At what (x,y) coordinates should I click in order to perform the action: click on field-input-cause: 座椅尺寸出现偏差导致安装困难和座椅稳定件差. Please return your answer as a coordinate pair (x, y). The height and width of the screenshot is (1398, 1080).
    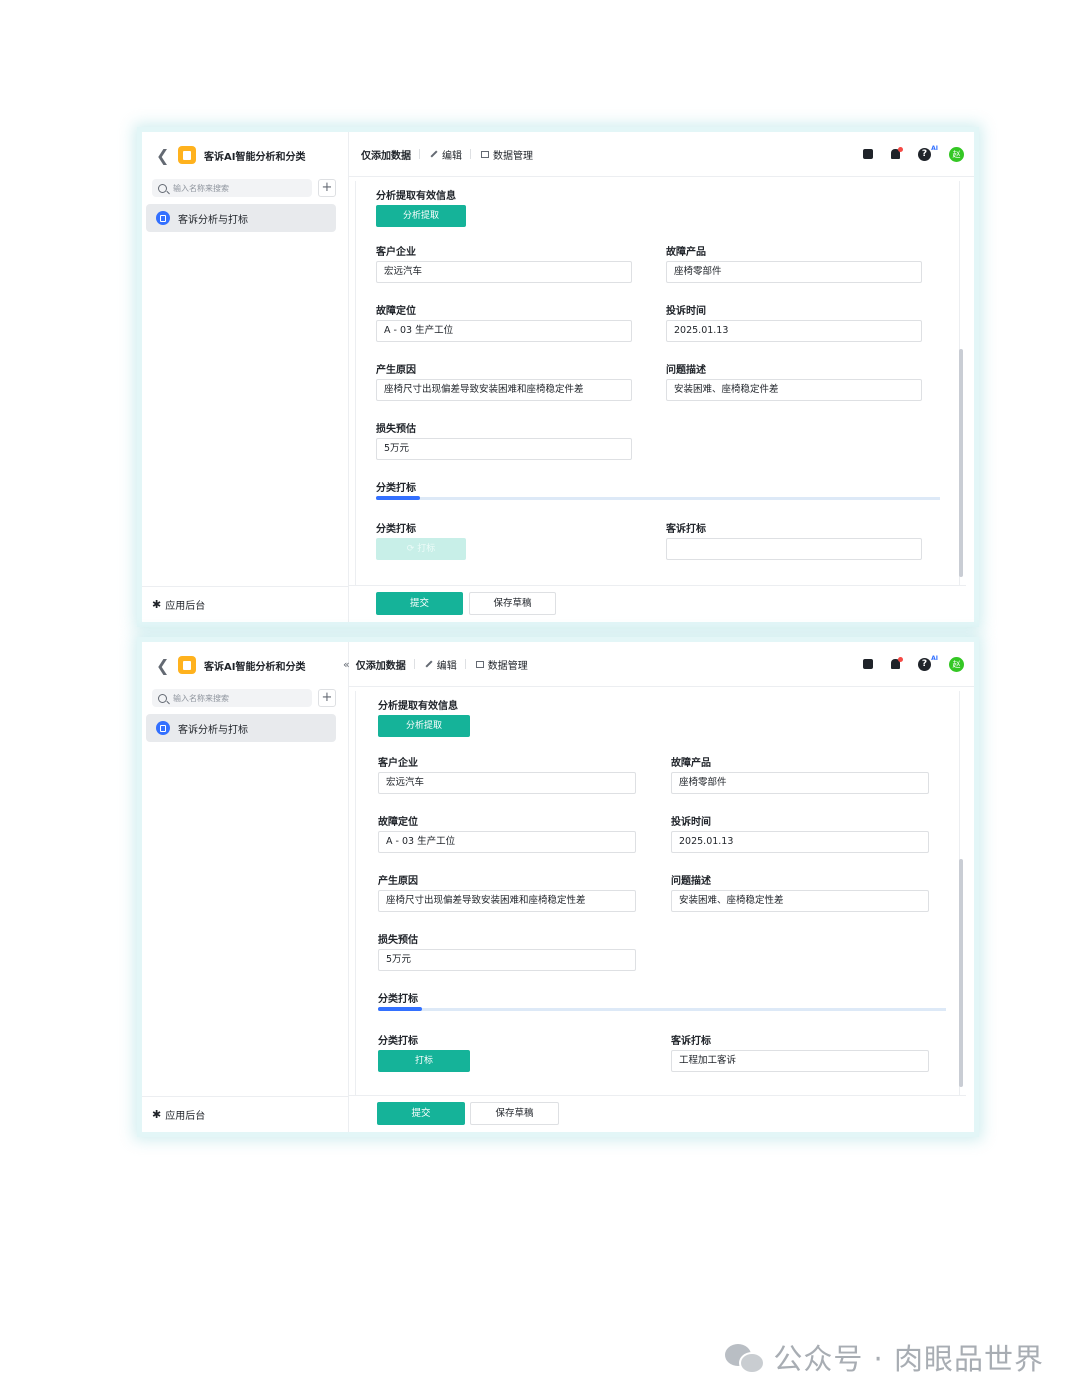
    Looking at the image, I should click on (504, 390).